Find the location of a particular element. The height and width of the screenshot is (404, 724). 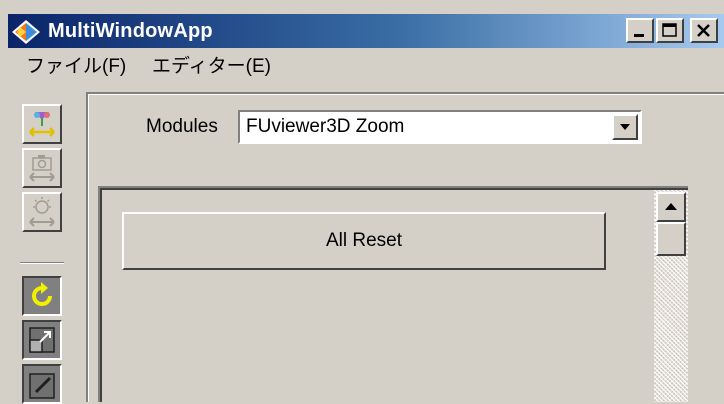

close-icon is located at coordinates (703, 30).